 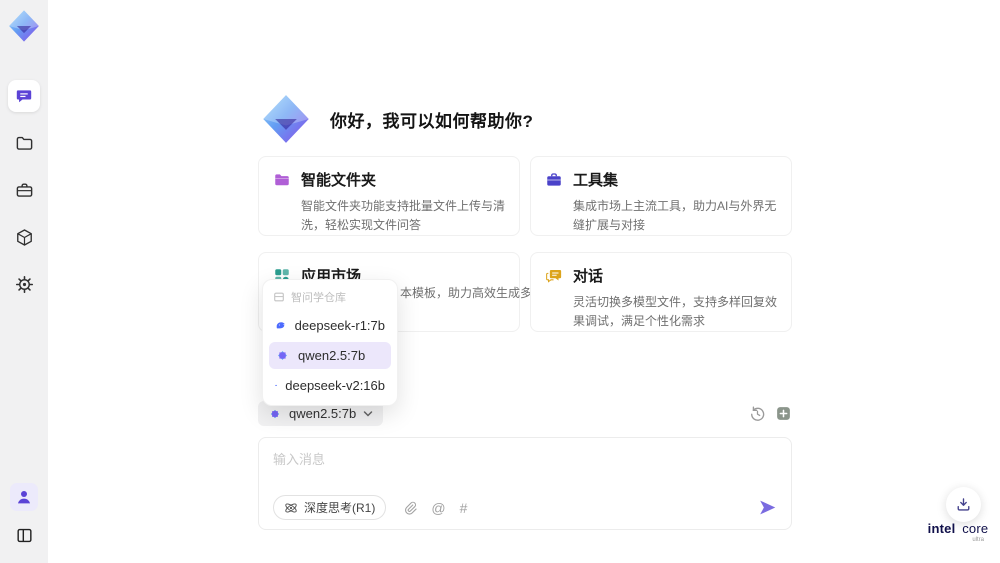 I want to click on history-button, so click(x=757, y=413).